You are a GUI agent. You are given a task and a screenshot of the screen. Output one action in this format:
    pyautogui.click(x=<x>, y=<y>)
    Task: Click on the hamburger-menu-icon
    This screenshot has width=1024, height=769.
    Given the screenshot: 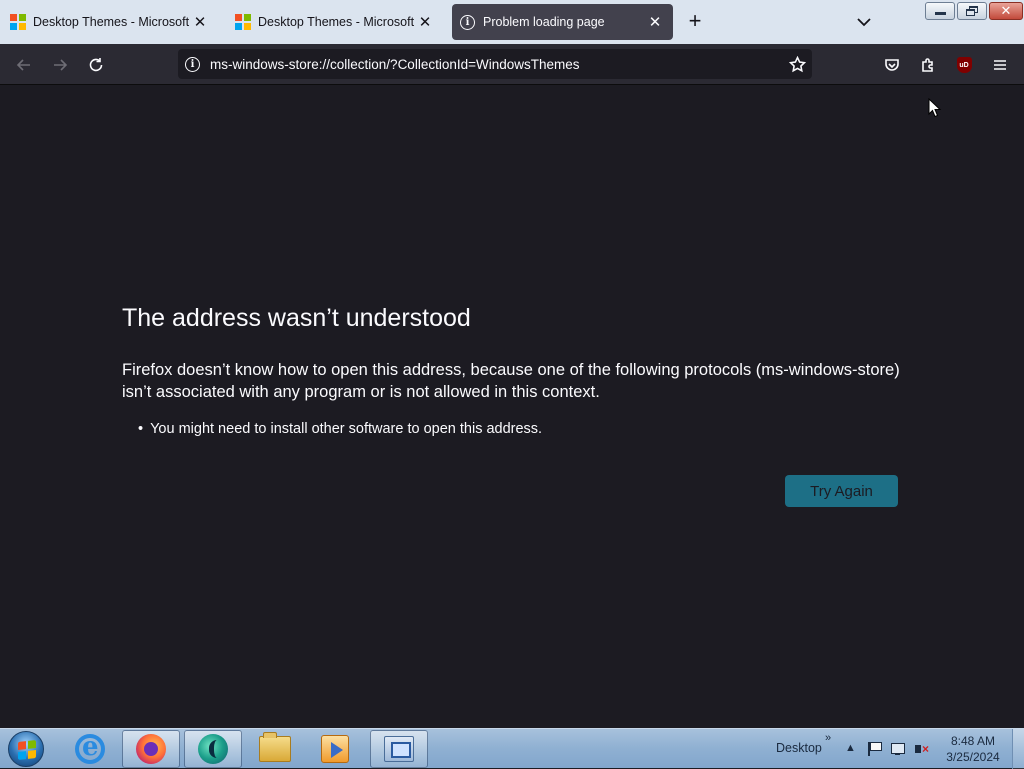 What is the action you would take?
    pyautogui.click(x=1000, y=65)
    